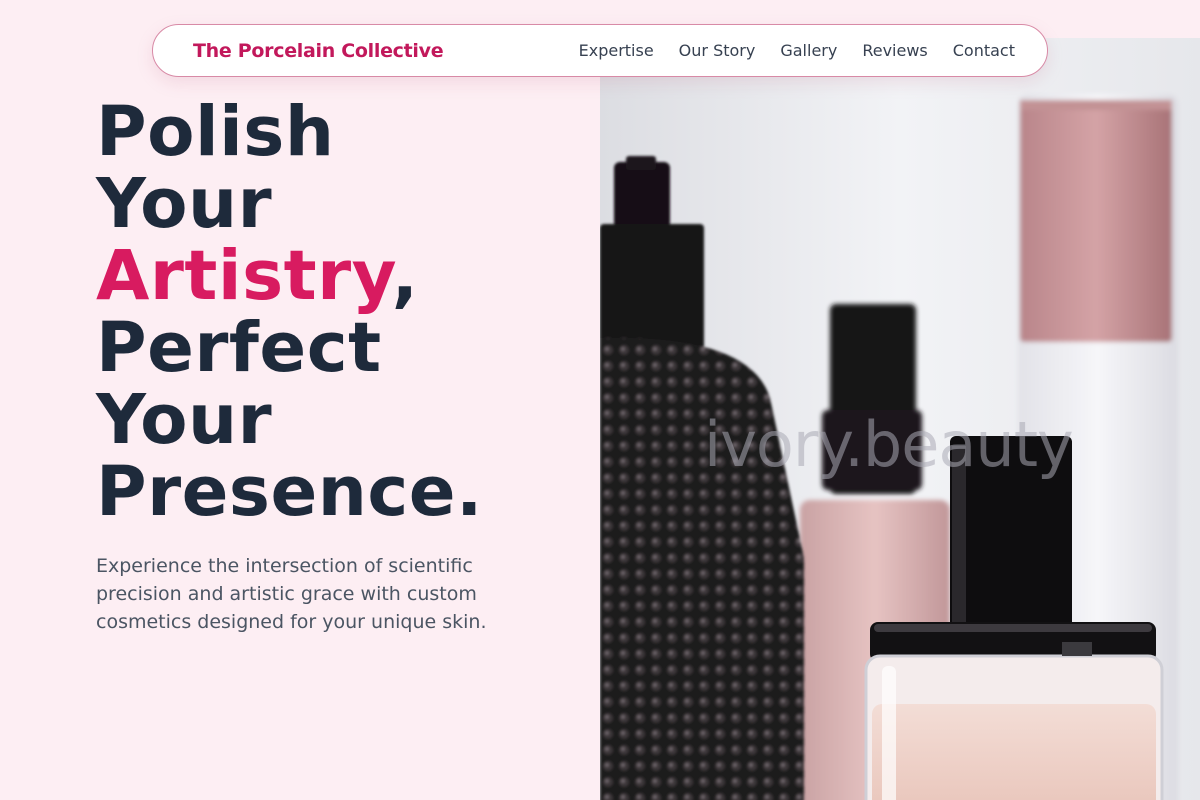 The height and width of the screenshot is (800, 1200). I want to click on headline-accent-word: Artistry, so click(244, 276).